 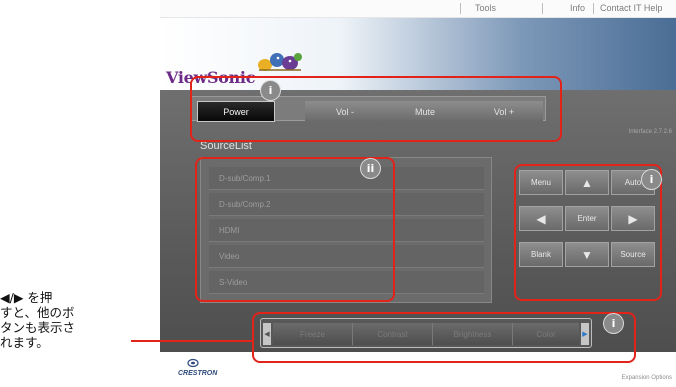 What do you see at coordinates (631, 8) in the screenshot?
I see `contact-it-help-link: Contact IT Help` at bounding box center [631, 8].